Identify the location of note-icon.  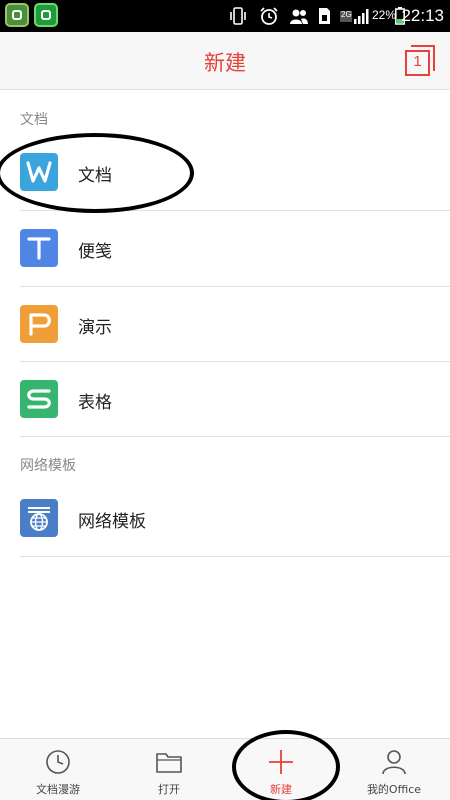
(39, 248).